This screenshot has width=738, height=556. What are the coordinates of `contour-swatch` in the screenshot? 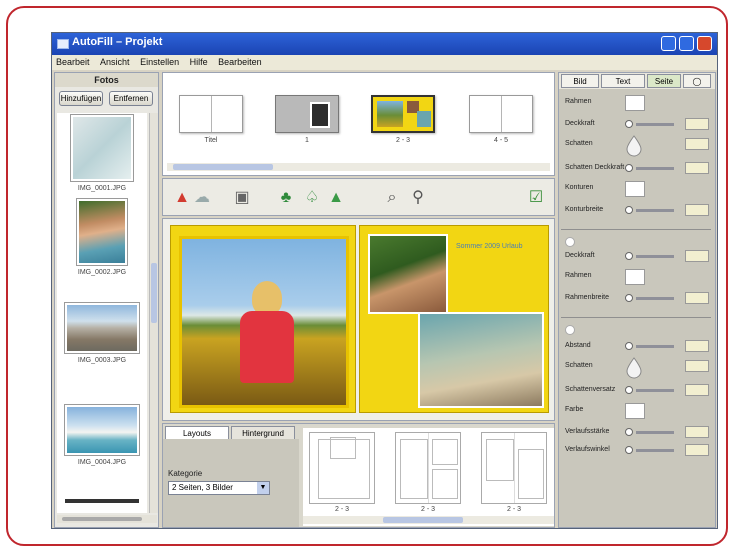 It's located at (635, 189).